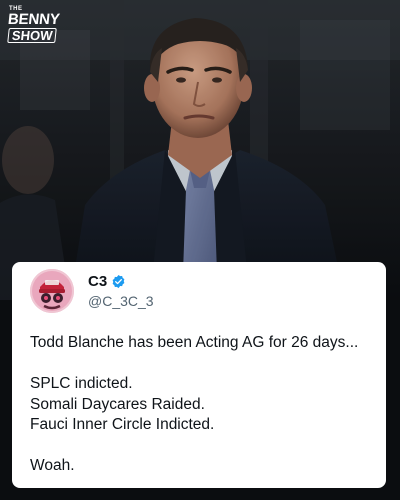 The width and height of the screenshot is (400, 500). Describe the element at coordinates (52, 465) in the screenshot. I see `post-line: Woah.` at that location.